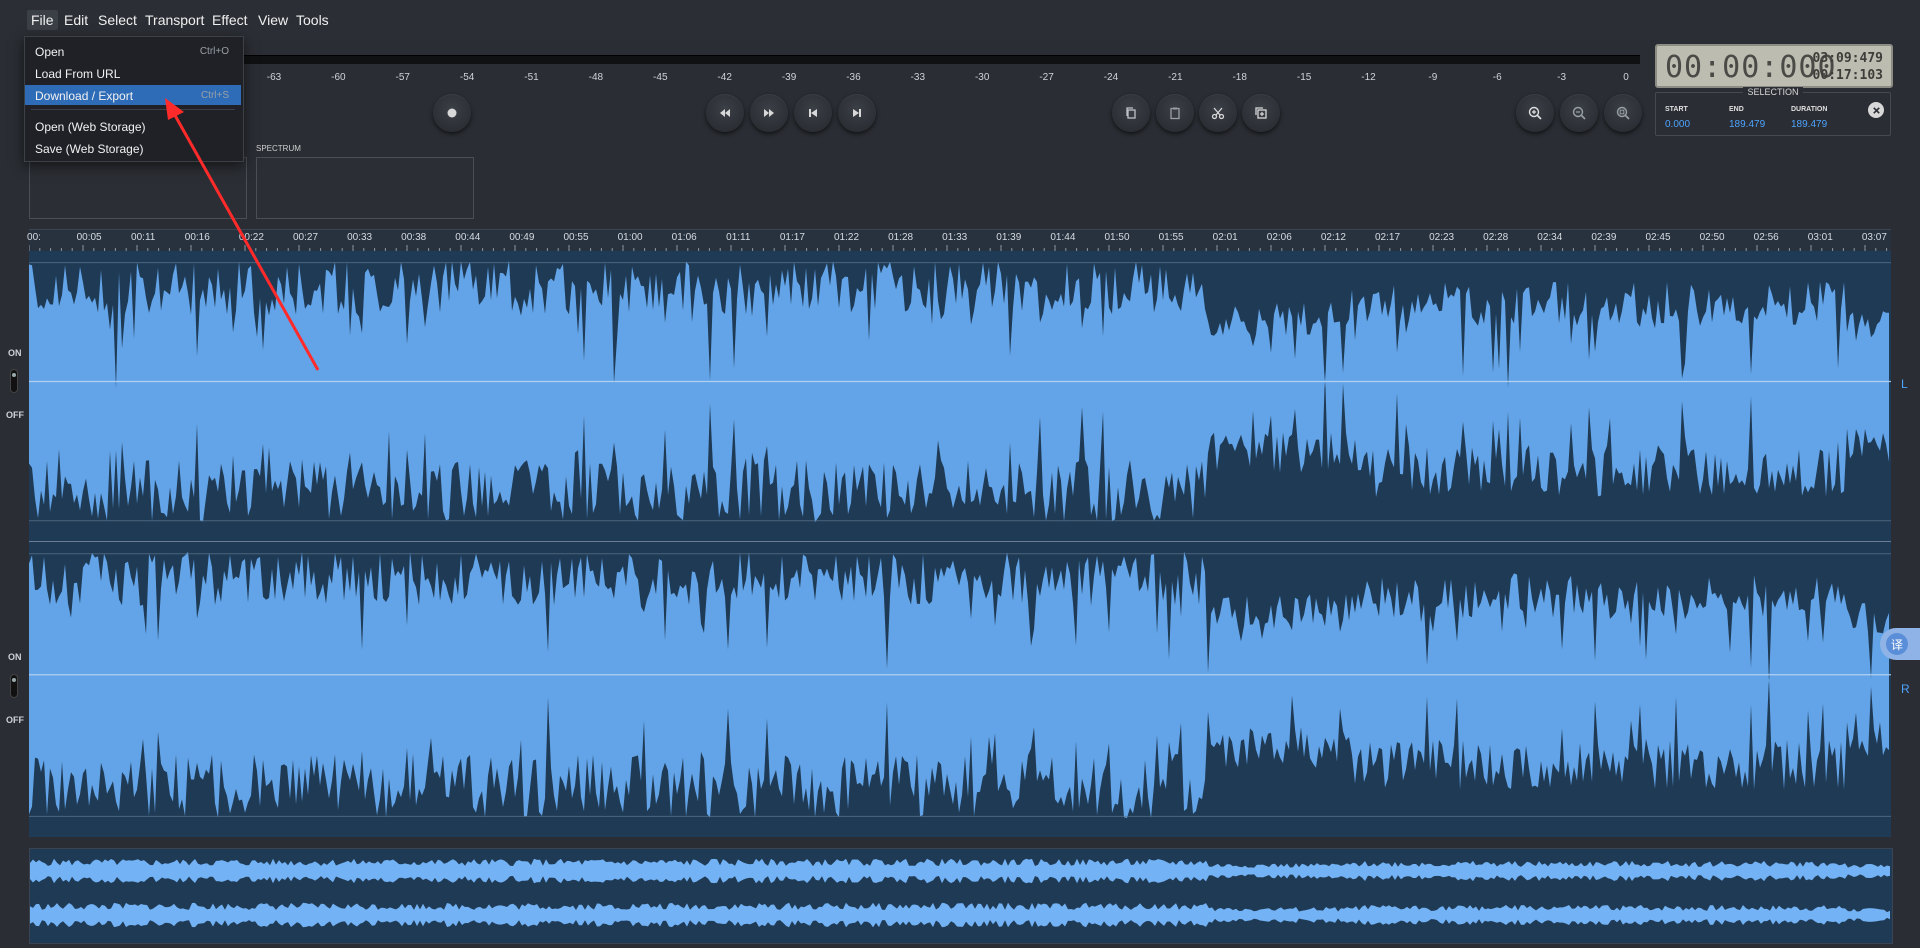 Image resolution: width=1920 pixels, height=948 pixels. What do you see at coordinates (724, 77) in the screenshot?
I see `meter-tick-label: -42` at bounding box center [724, 77].